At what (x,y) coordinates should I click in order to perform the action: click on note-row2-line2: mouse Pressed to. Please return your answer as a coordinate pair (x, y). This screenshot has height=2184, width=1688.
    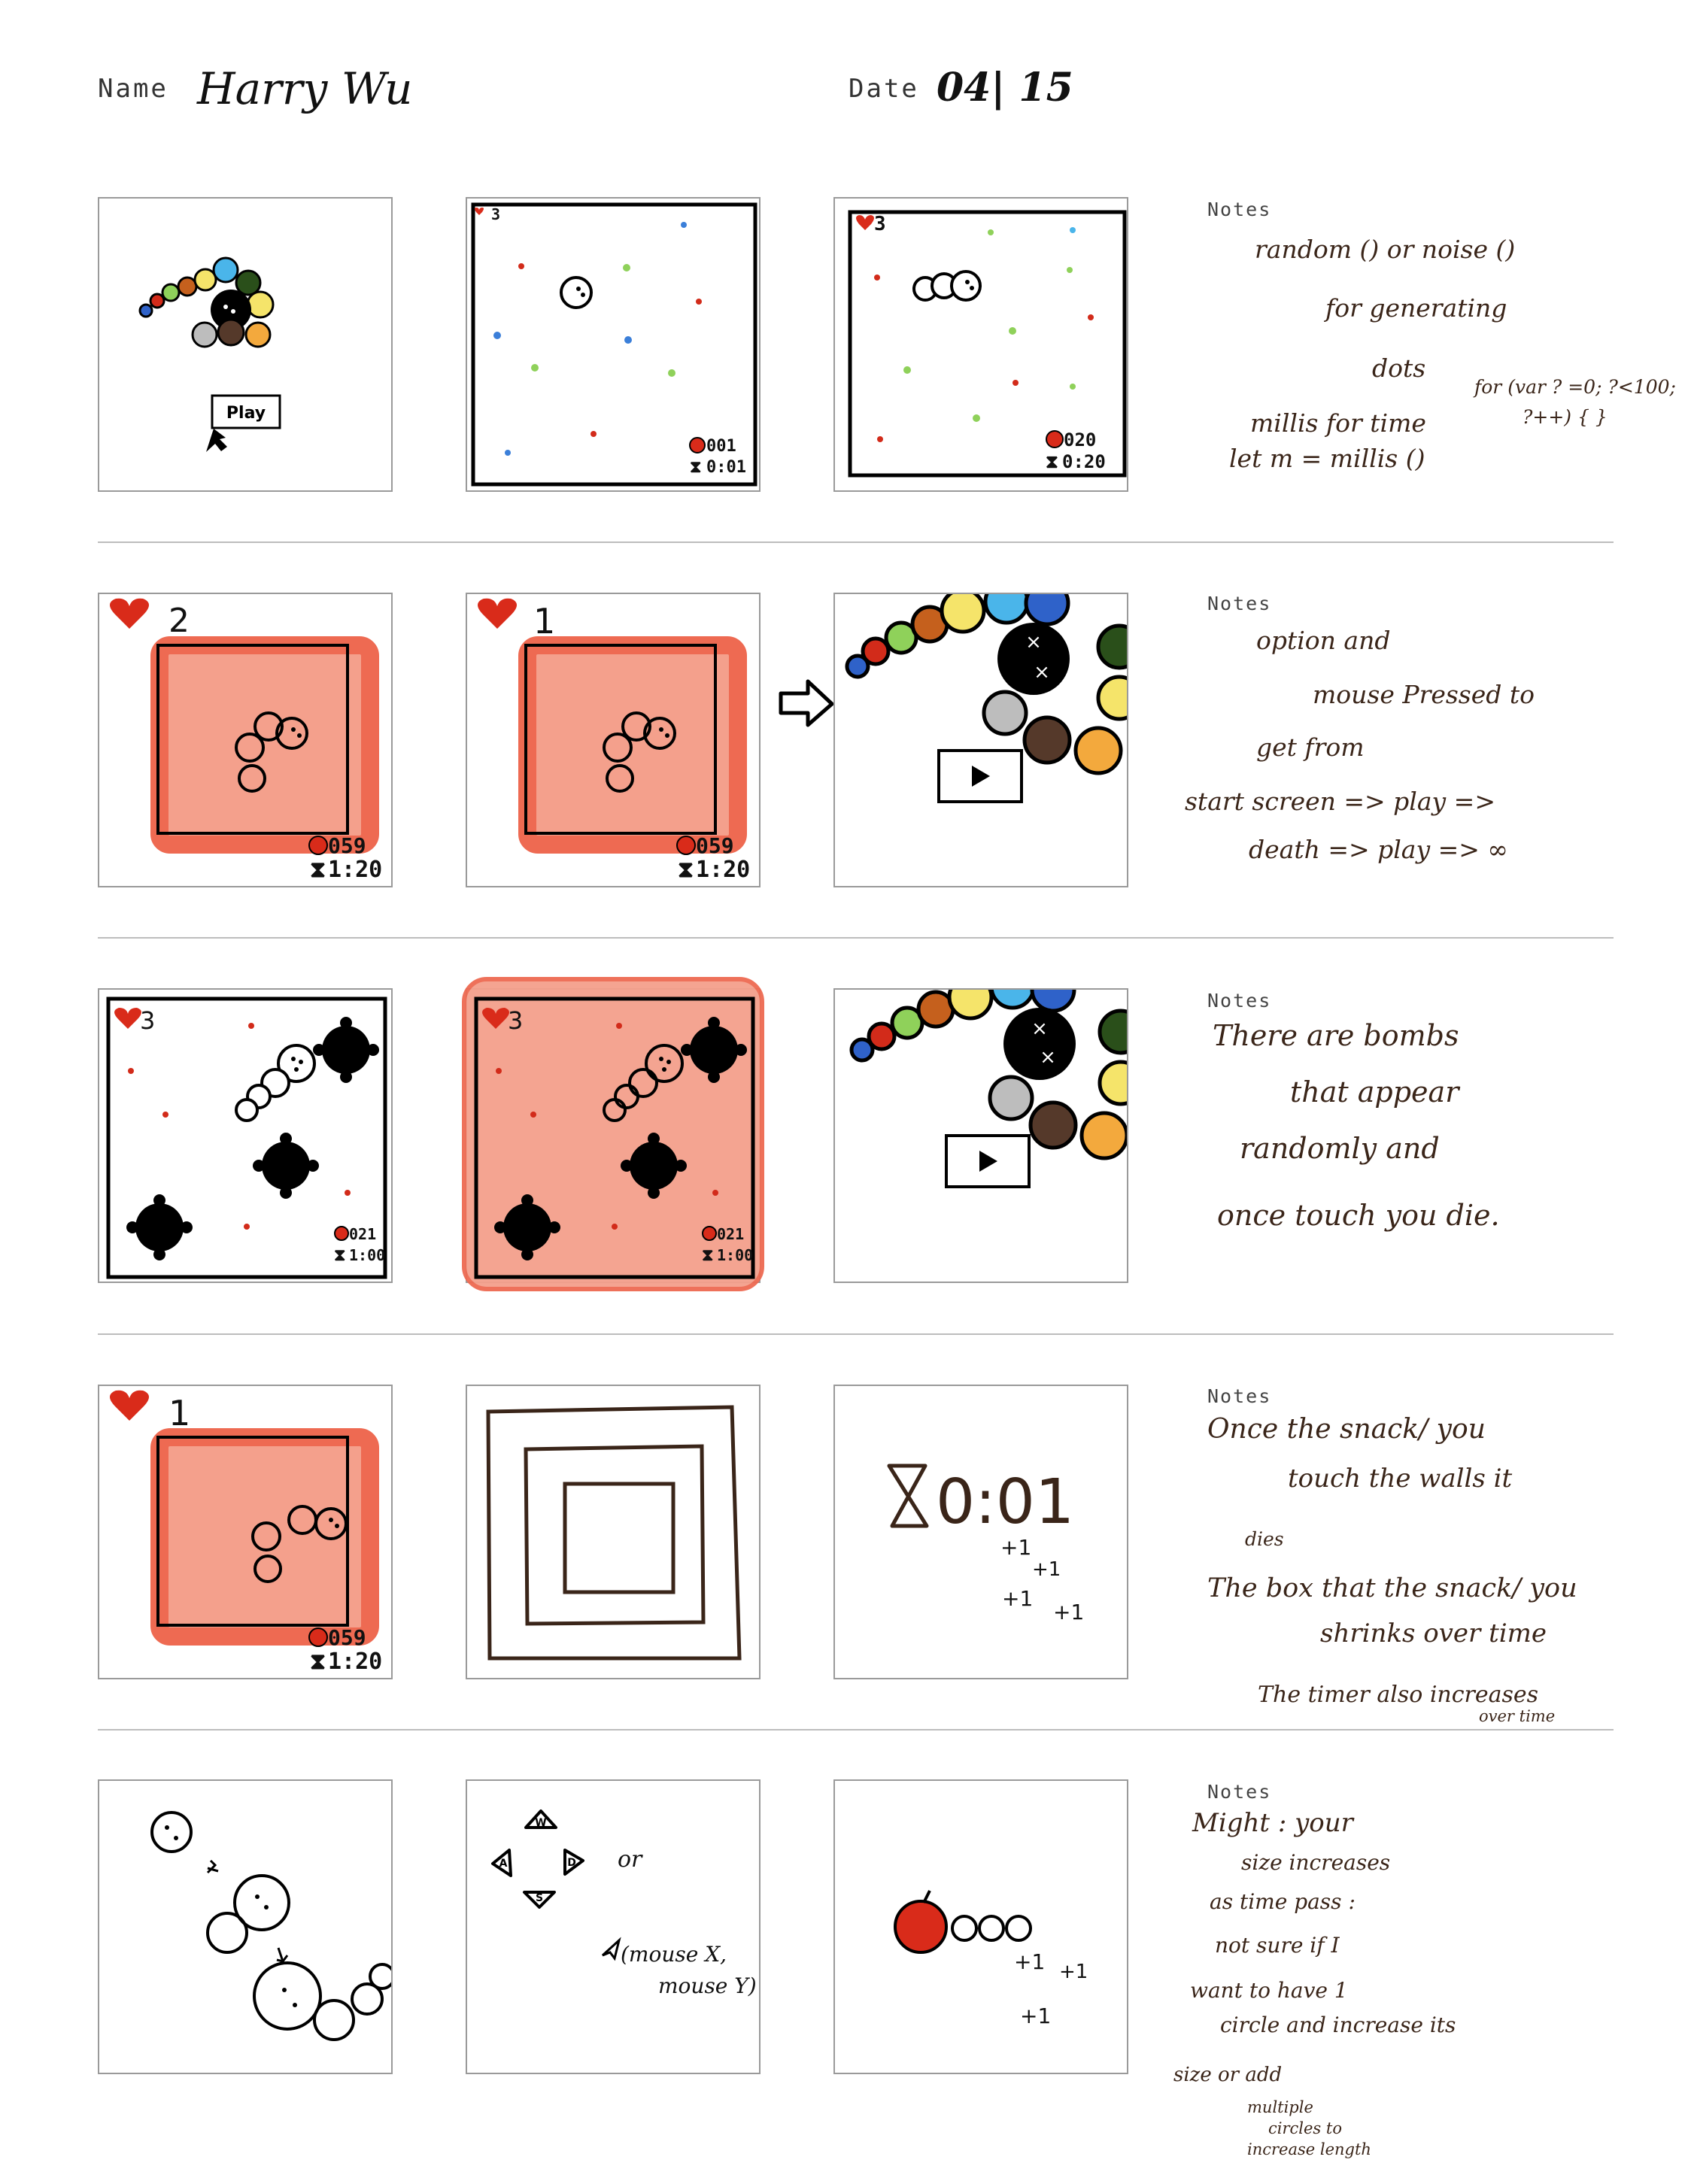
    Looking at the image, I should click on (1424, 694).